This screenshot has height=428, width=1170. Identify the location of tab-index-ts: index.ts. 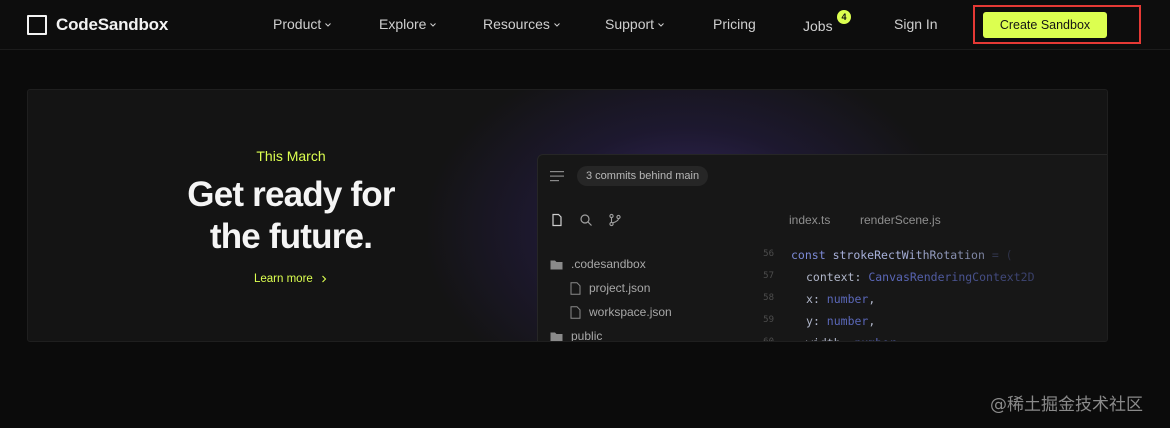
(810, 220).